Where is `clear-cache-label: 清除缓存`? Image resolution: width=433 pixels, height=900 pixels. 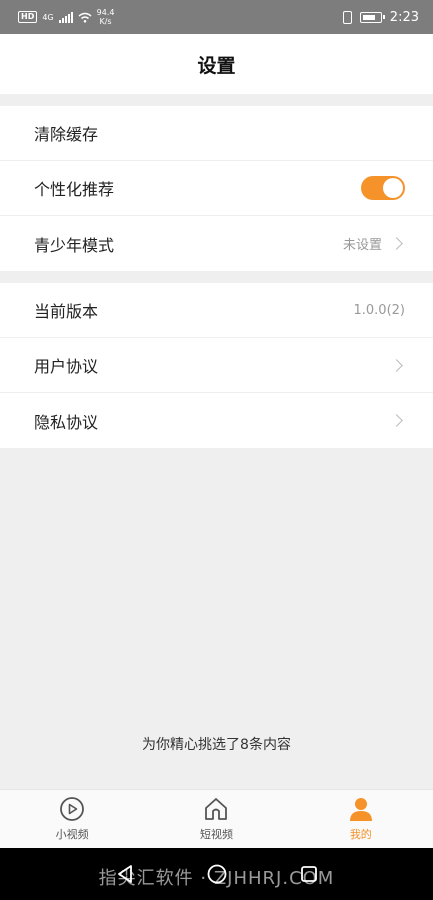
clear-cache-label: 清除缓存 is located at coordinates (66, 134).